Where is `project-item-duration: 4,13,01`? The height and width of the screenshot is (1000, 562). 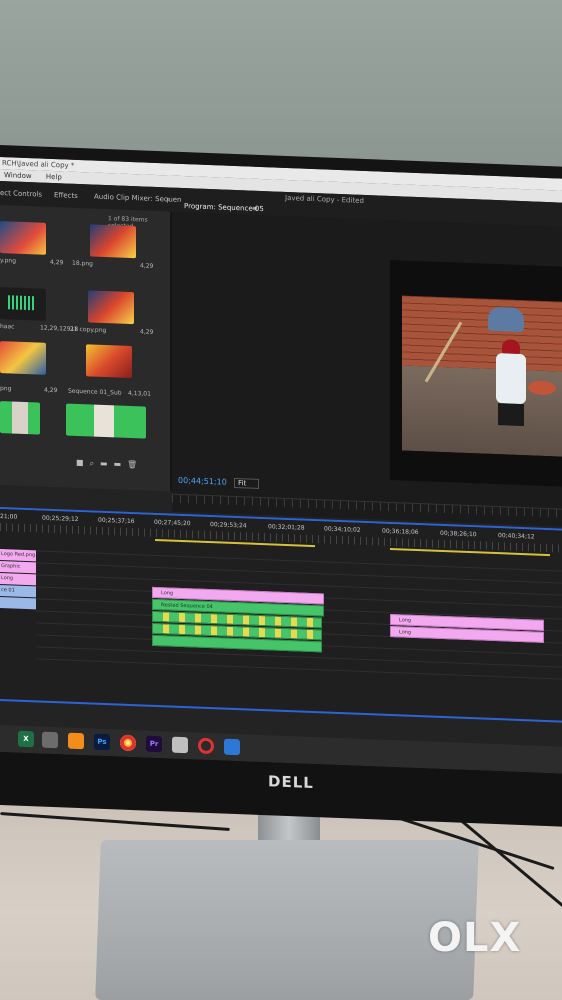 project-item-duration: 4,13,01 is located at coordinates (139, 393).